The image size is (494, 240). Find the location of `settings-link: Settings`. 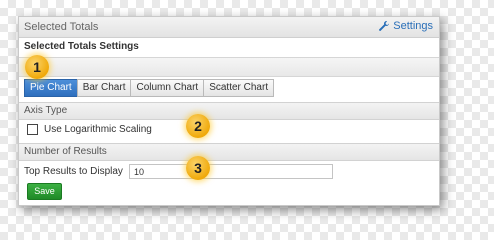

settings-link: Settings is located at coordinates (405, 26).